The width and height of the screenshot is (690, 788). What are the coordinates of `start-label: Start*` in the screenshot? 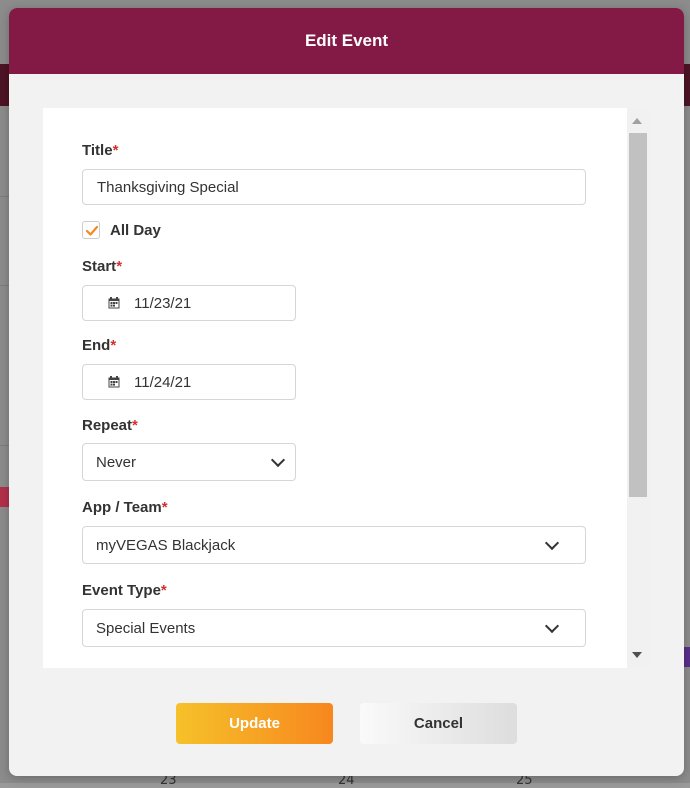 It's located at (102, 266).